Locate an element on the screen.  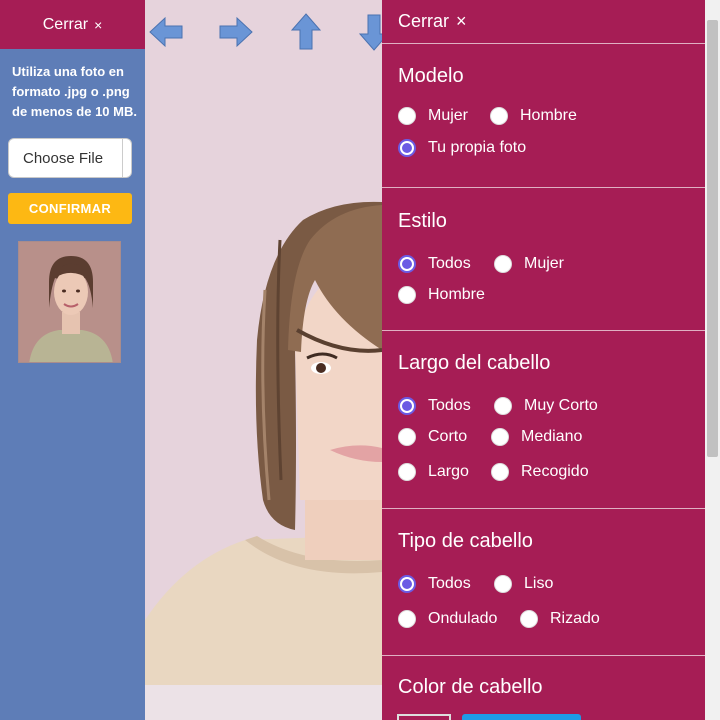
option-row: Todos Mujer is located at coordinates (543, 264).